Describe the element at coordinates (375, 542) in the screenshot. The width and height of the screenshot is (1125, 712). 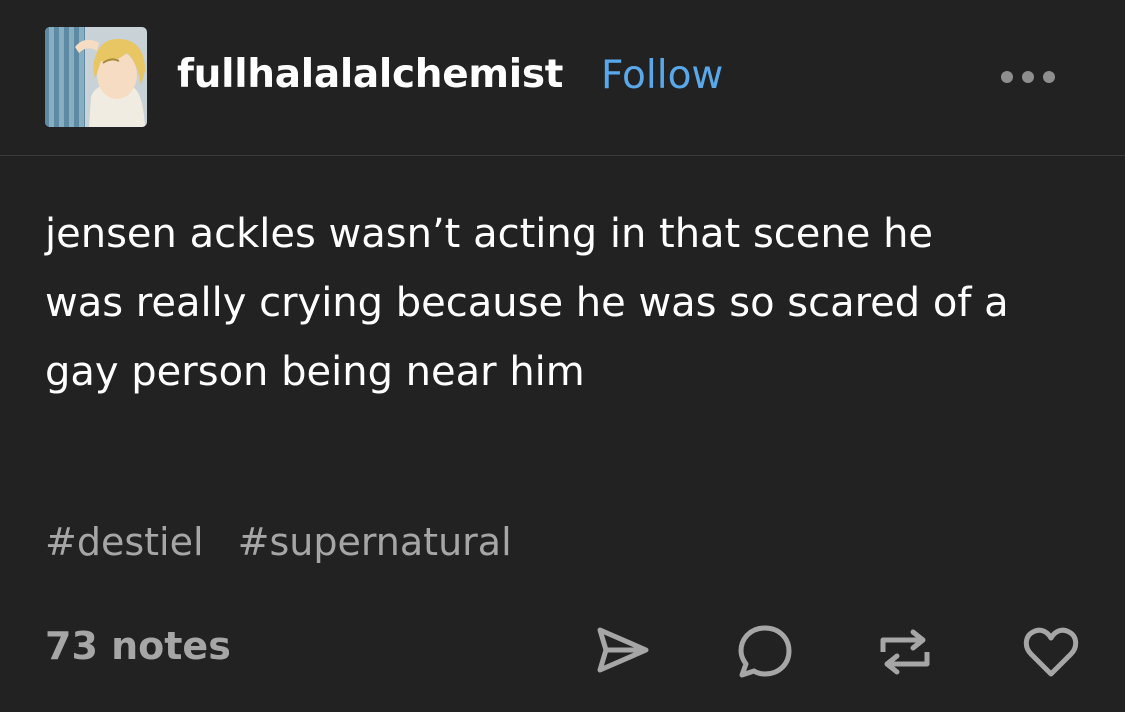
I see `tag-supernatural: #supernatural` at that location.